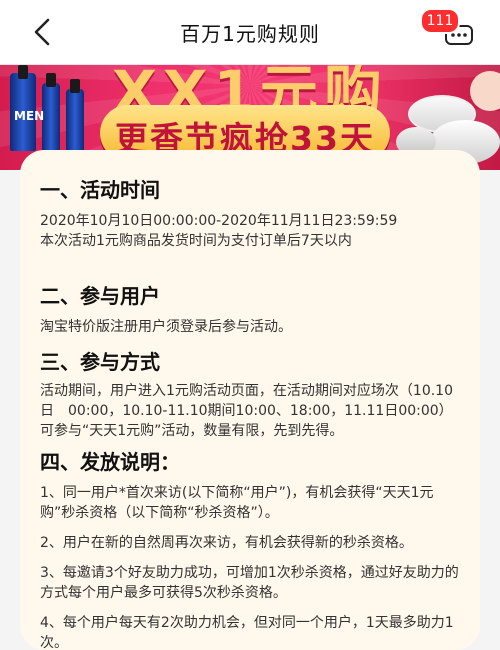 Image resolution: width=500 pixels, height=650 pixels. I want to click on unread-count-badge: 111, so click(440, 21).